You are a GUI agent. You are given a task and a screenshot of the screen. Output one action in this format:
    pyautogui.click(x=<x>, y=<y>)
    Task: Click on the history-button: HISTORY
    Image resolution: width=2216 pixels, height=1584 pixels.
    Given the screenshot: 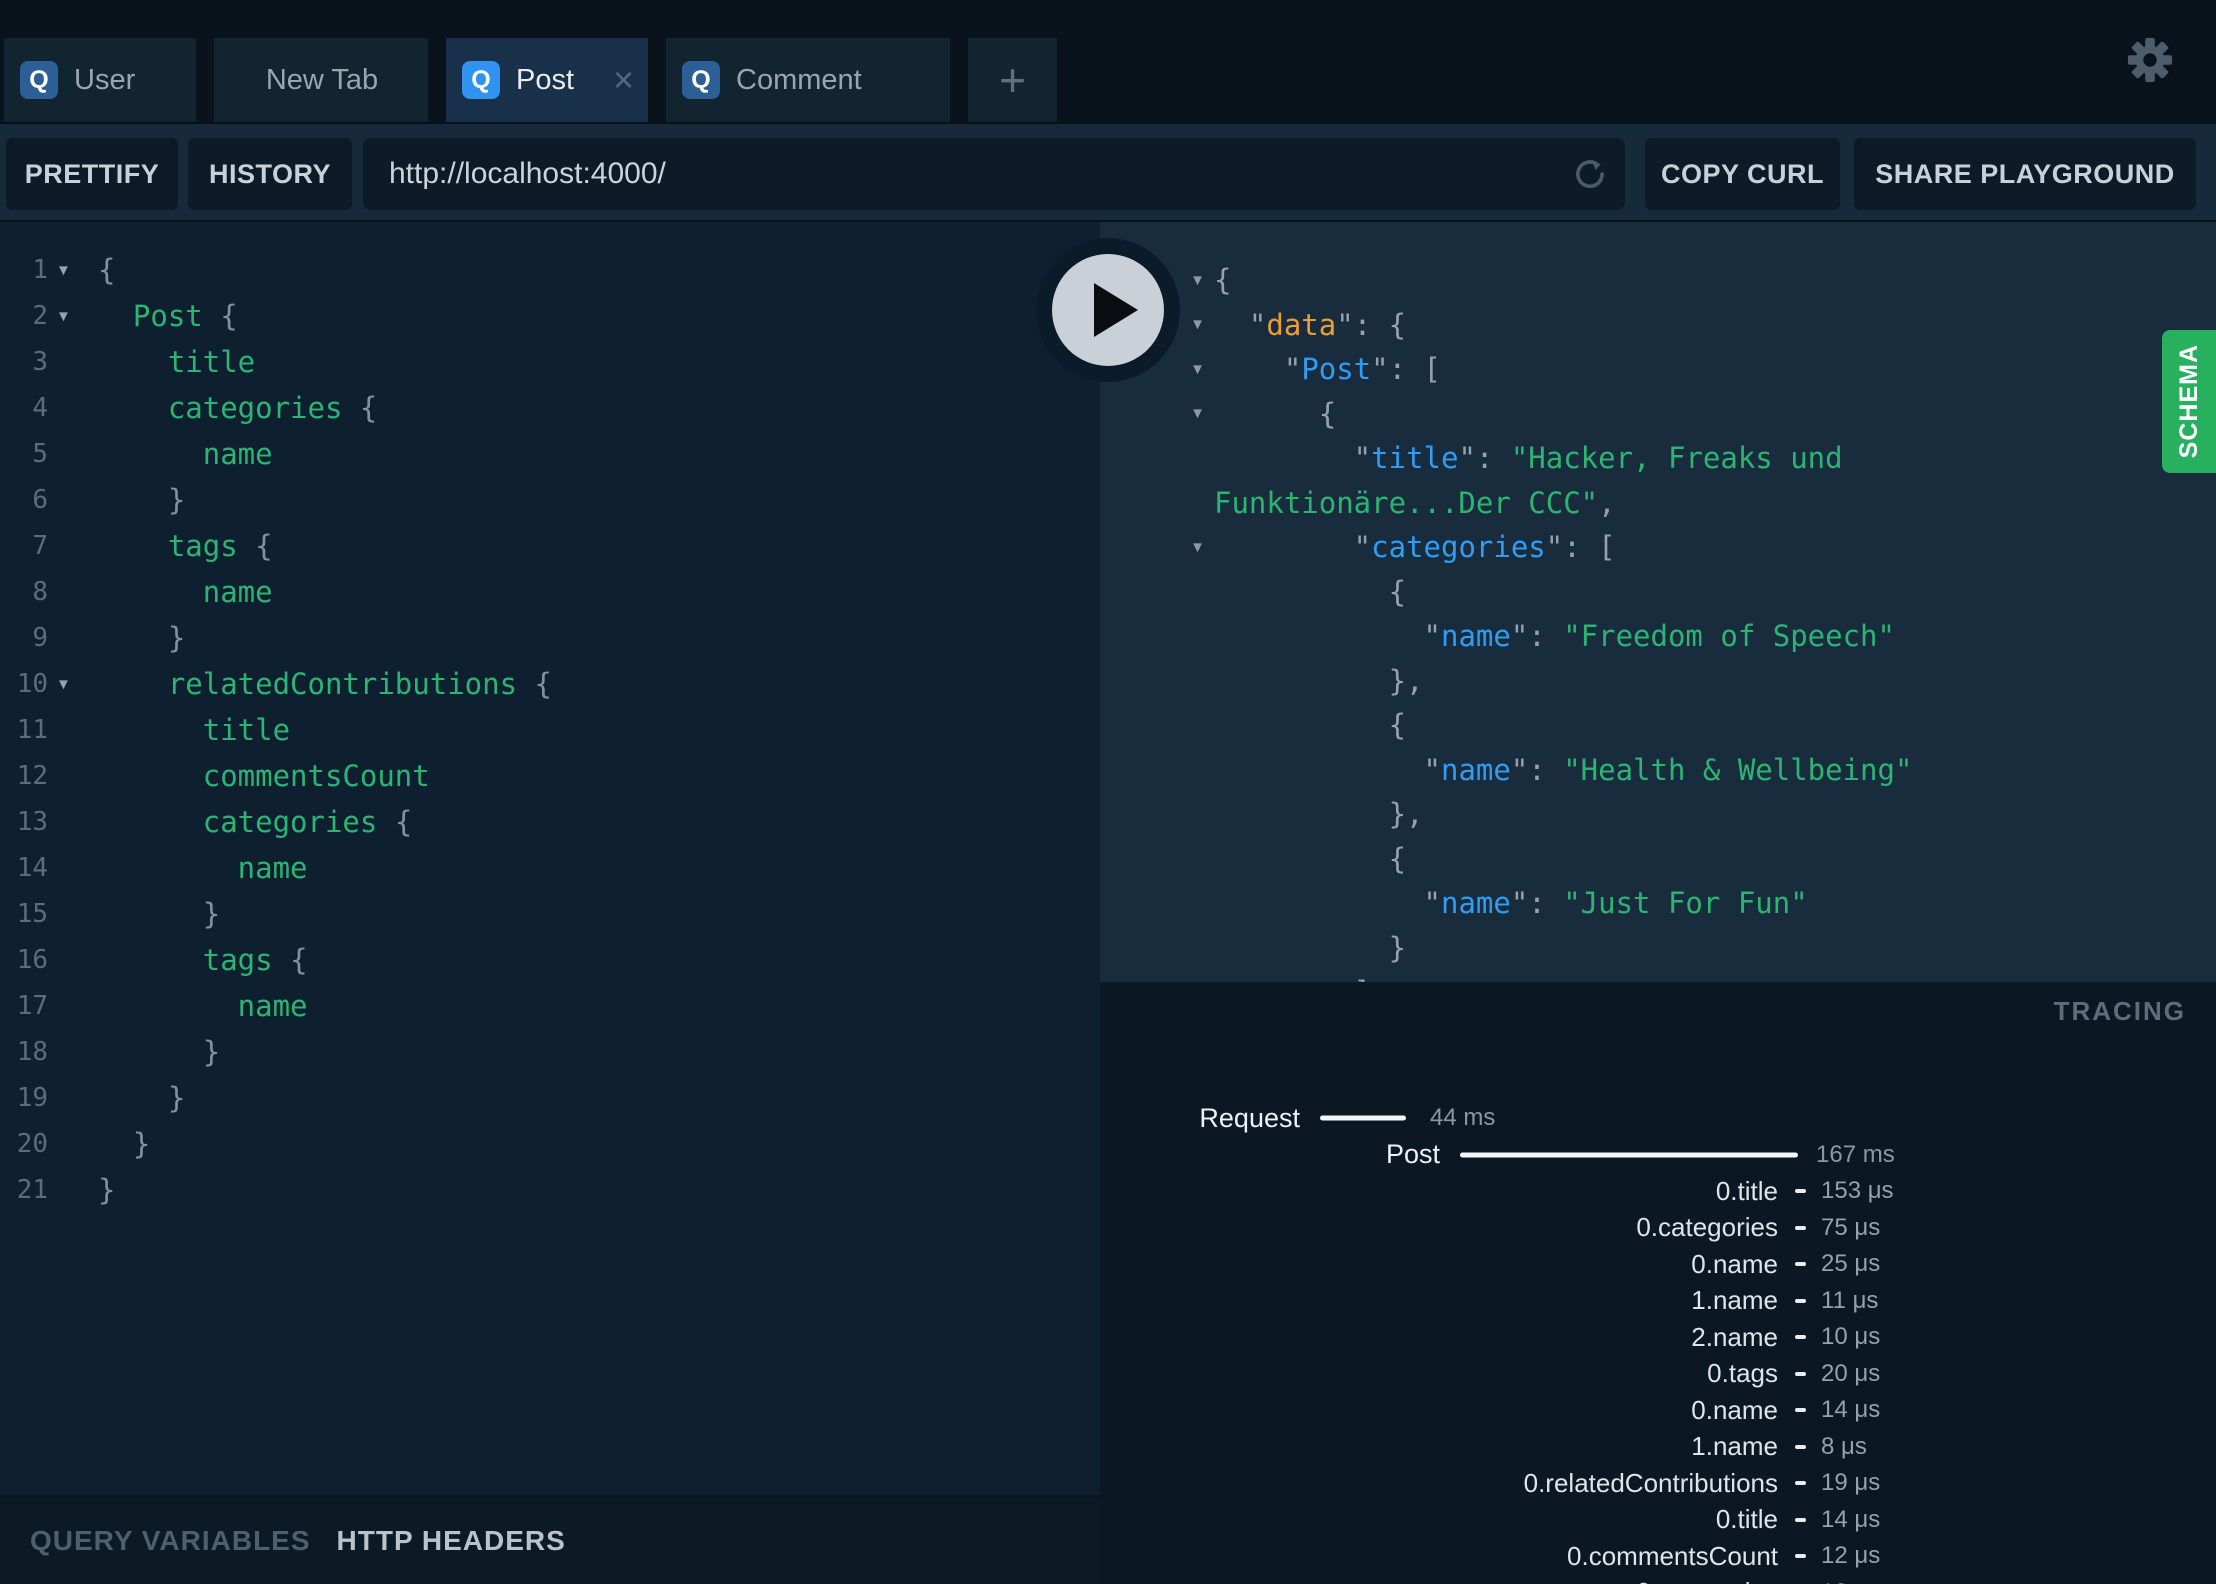 What is the action you would take?
    pyautogui.click(x=270, y=174)
    